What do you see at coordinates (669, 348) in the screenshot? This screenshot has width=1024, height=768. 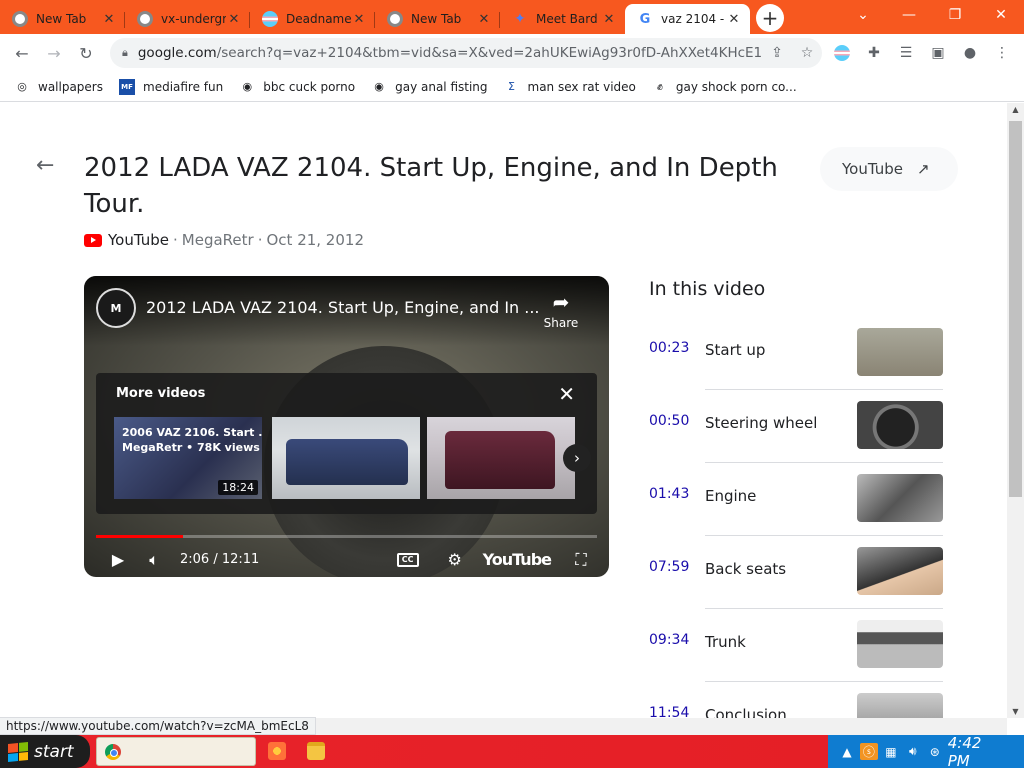 I see `chapter-time: 00:23` at bounding box center [669, 348].